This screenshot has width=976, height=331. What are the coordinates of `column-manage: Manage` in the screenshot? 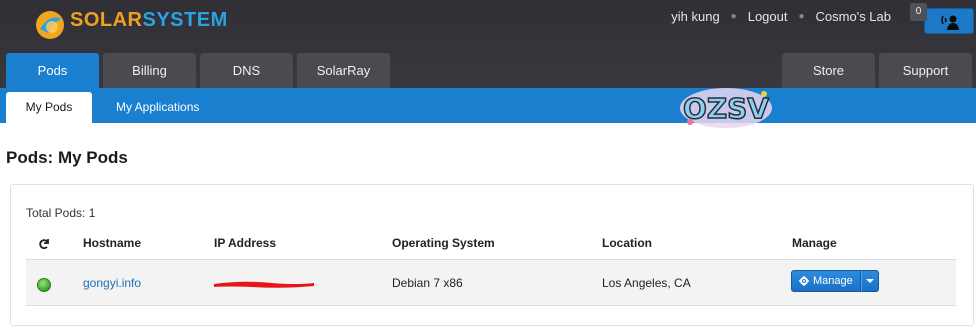 It's located at (814, 243).